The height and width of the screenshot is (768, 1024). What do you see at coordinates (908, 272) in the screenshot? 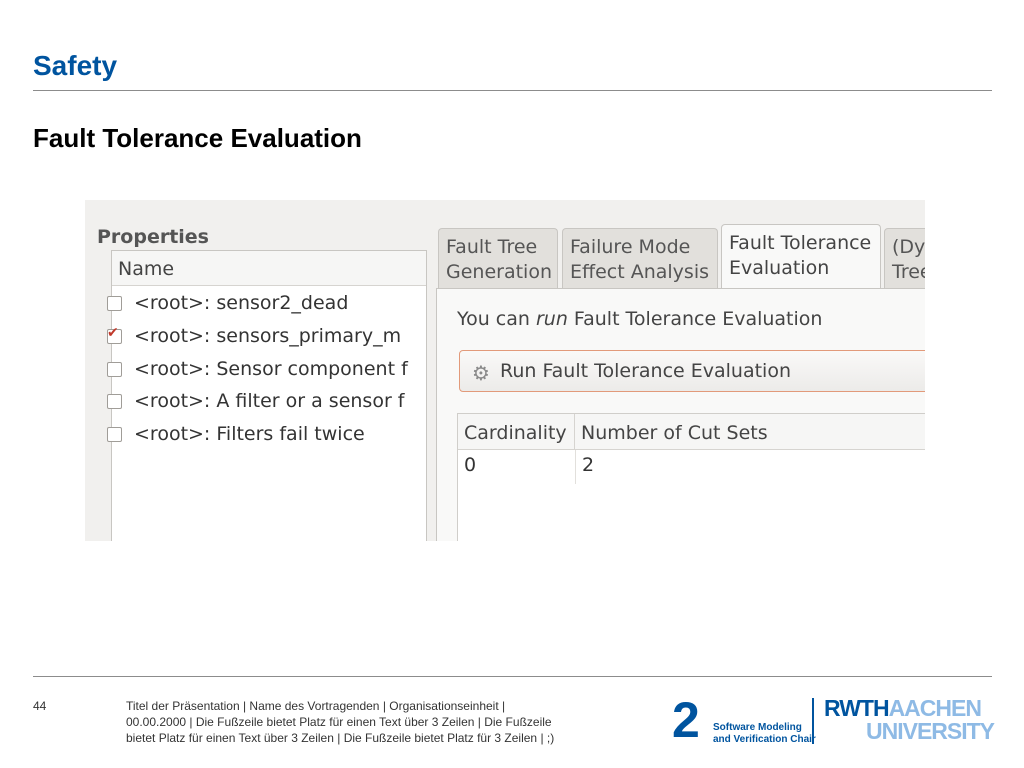
I see `tab-label-line: Tree` at bounding box center [908, 272].